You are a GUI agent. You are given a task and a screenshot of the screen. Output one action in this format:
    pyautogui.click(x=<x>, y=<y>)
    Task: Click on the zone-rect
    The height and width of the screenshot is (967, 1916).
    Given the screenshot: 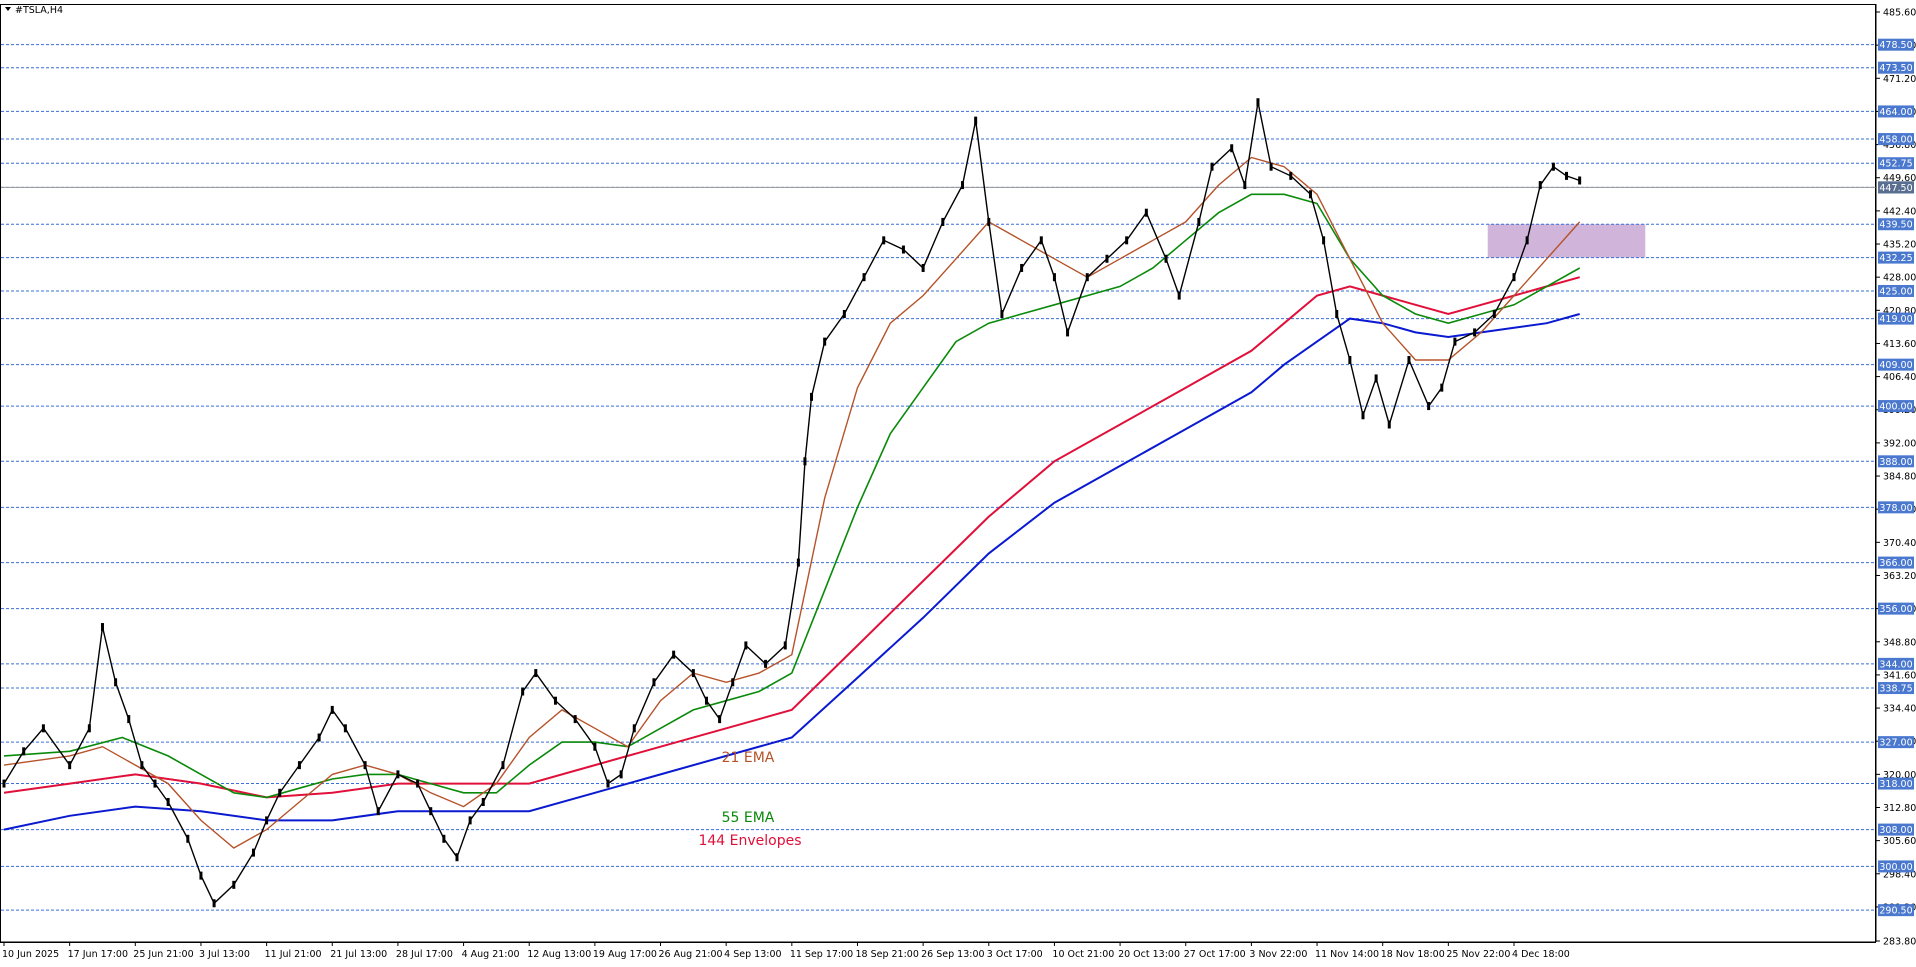 What is the action you would take?
    pyautogui.click(x=1566, y=241)
    